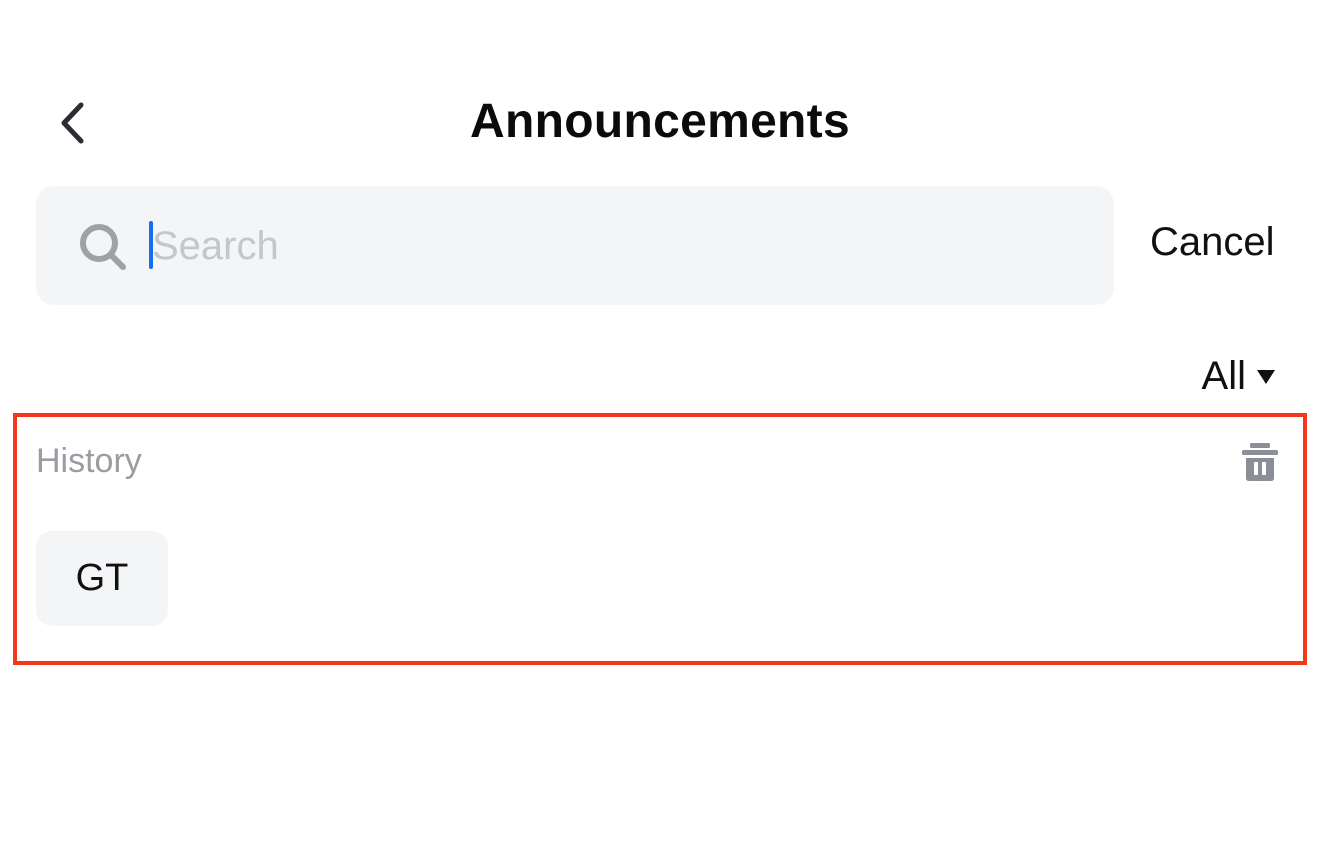  Describe the element at coordinates (602, 246) in the screenshot. I see `search-input` at that location.